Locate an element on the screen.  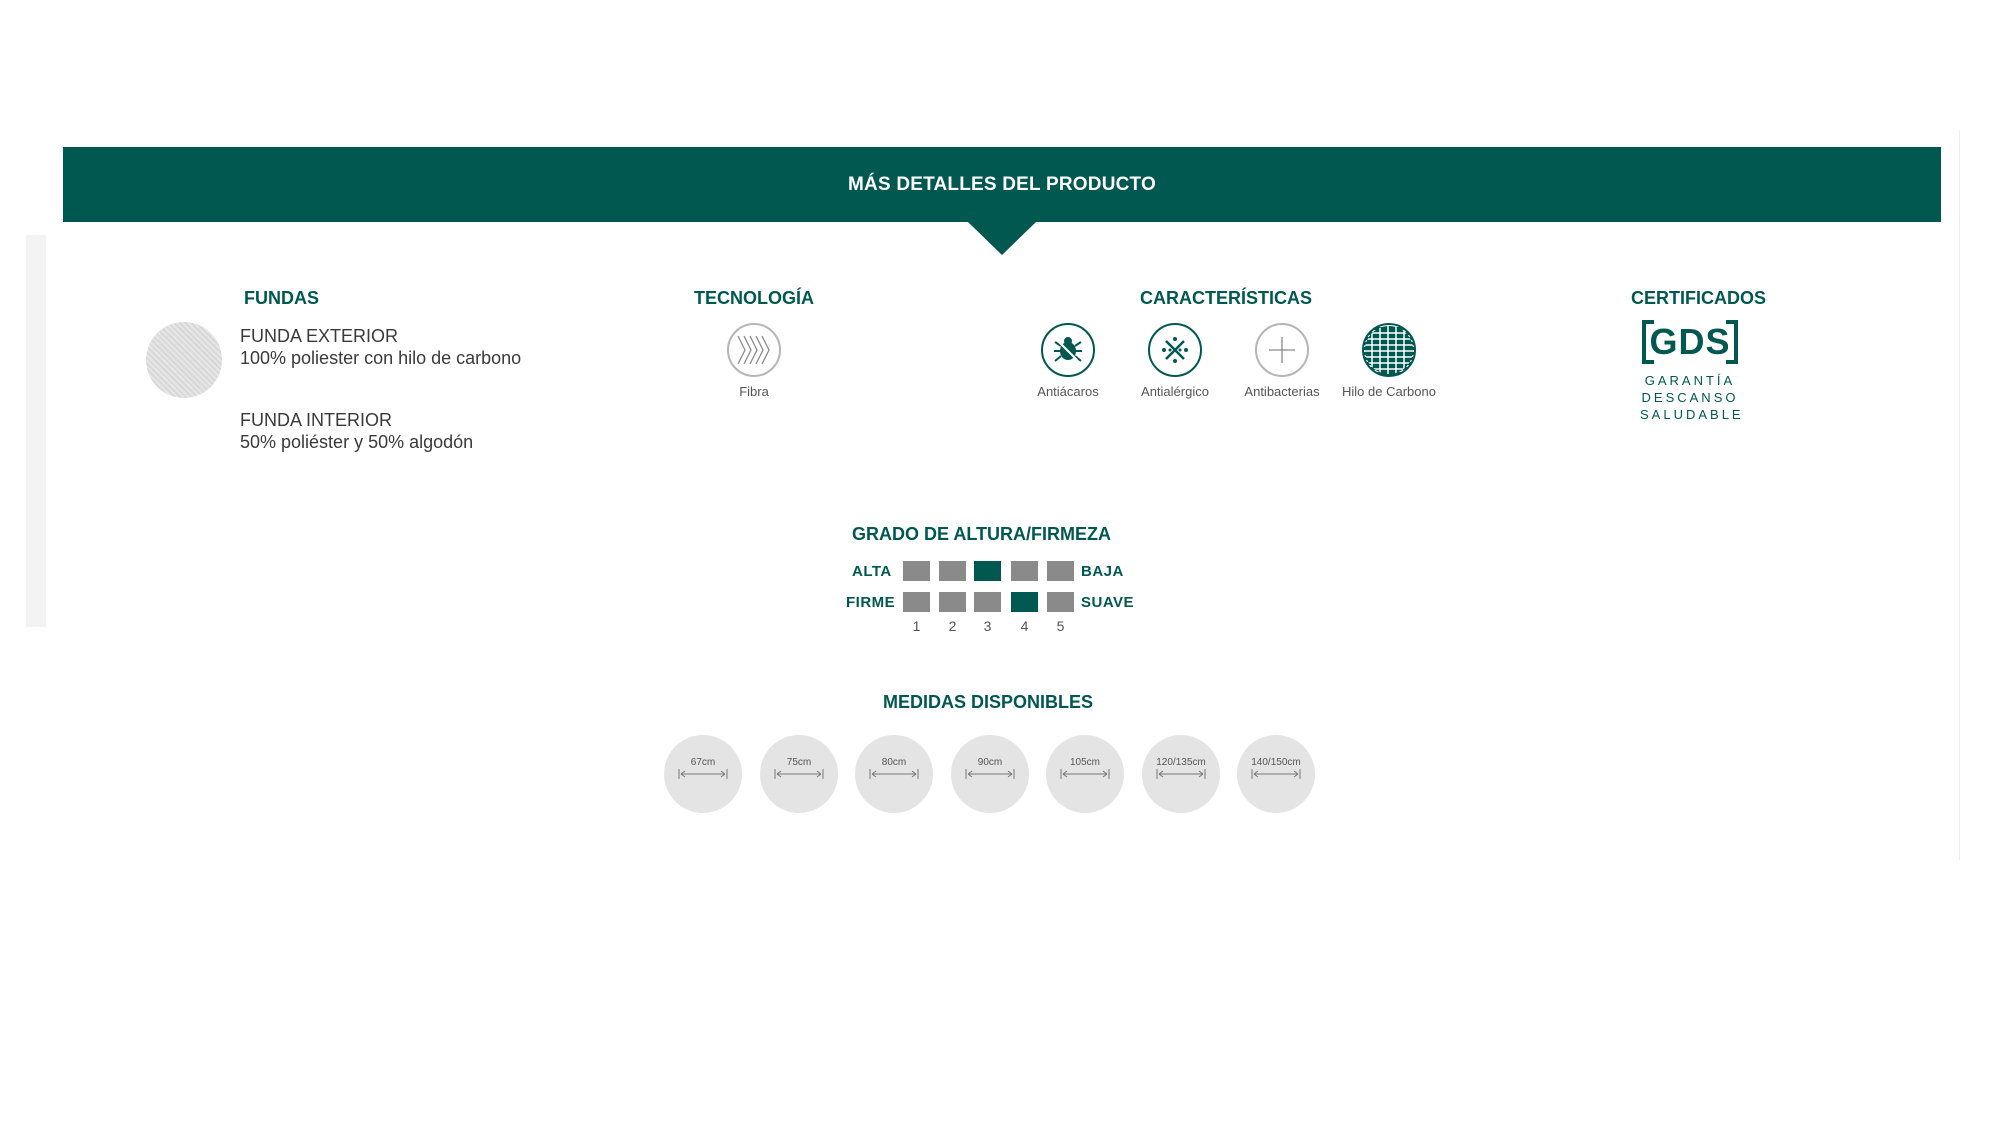
gds-mark: GDS is located at coordinates (1690, 342).